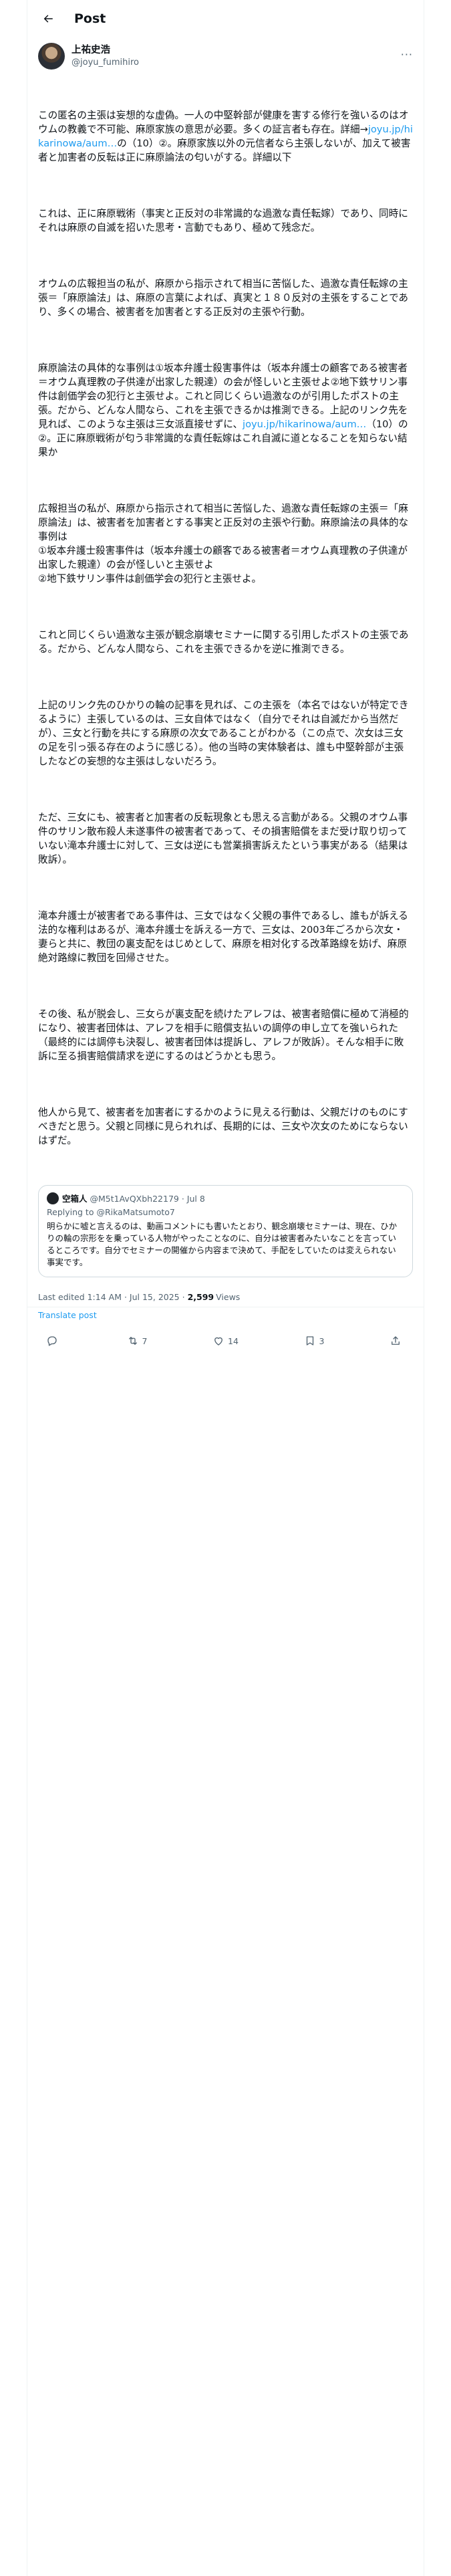 The image size is (451, 2576). Describe the element at coordinates (309, 1341) in the screenshot. I see `bookmark-icon` at that location.